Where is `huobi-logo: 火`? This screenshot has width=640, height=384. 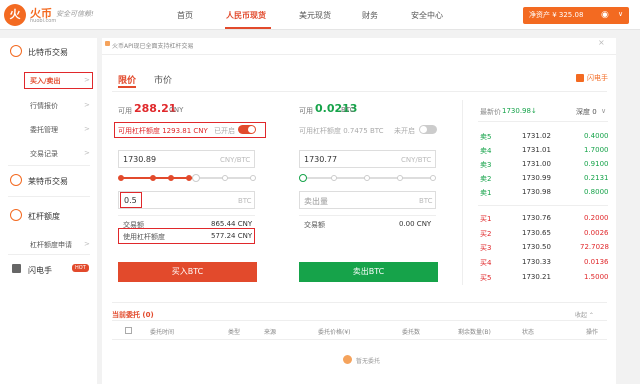 huobi-logo: 火 is located at coordinates (15, 15).